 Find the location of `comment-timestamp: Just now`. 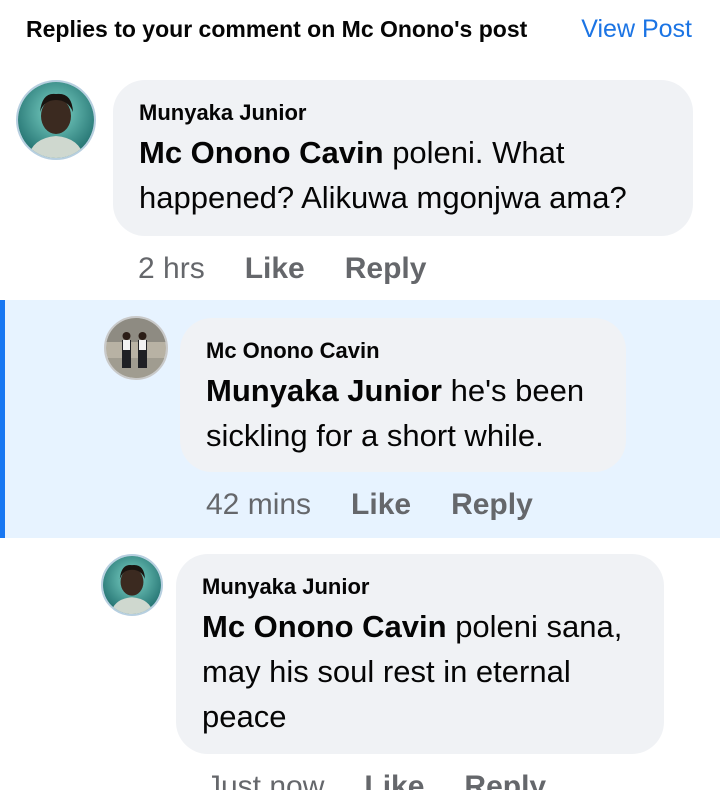

comment-timestamp: Just now is located at coordinates (265, 780).